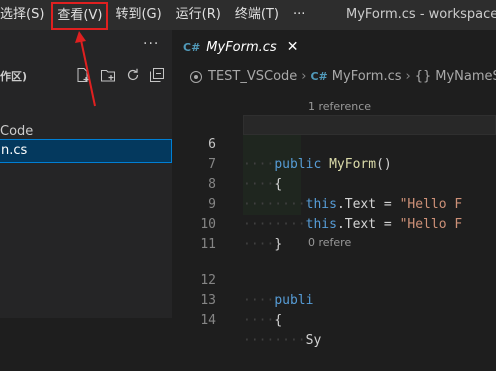 This screenshot has height=371, width=496. What do you see at coordinates (367, 77) in the screenshot?
I see `breadcrumb-file: MyForm.cs` at bounding box center [367, 77].